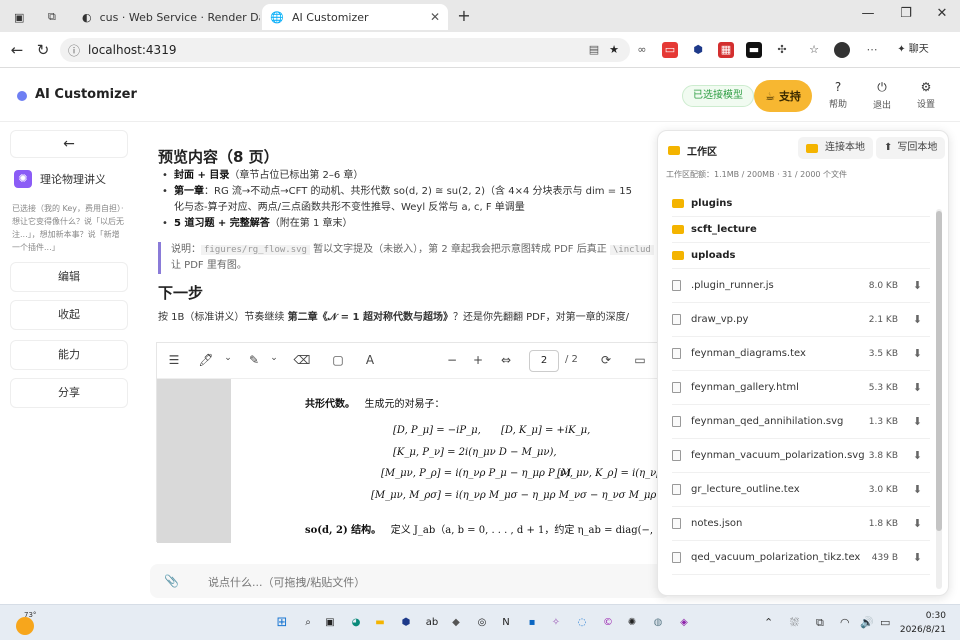 The image size is (960, 640). Describe the element at coordinates (55, 17) in the screenshot. I see `tab-collections: ⧉` at that location.